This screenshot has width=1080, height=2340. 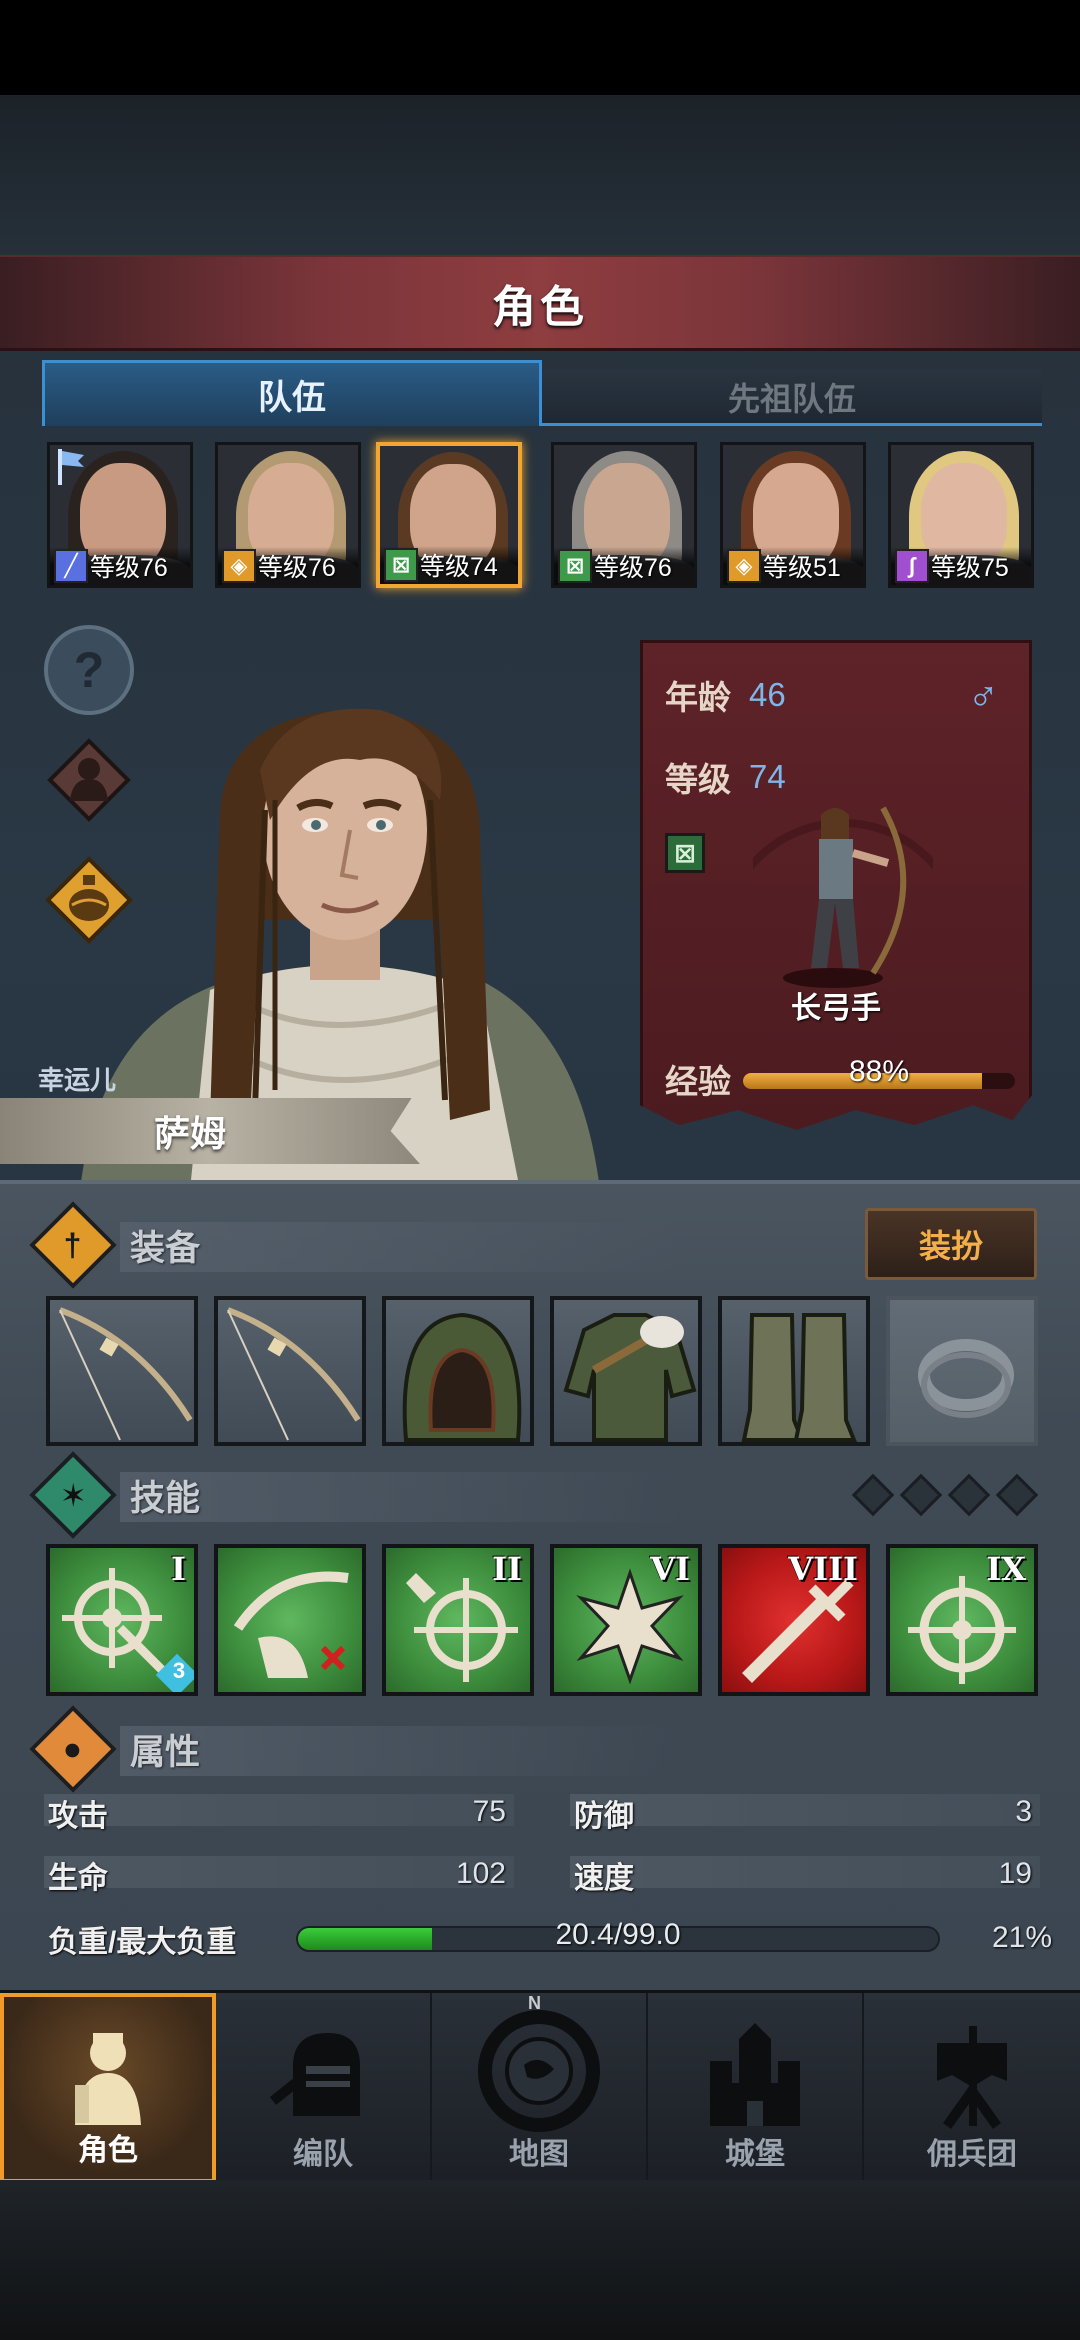 What do you see at coordinates (945, 1495) in the screenshot?
I see `skill-points` at bounding box center [945, 1495].